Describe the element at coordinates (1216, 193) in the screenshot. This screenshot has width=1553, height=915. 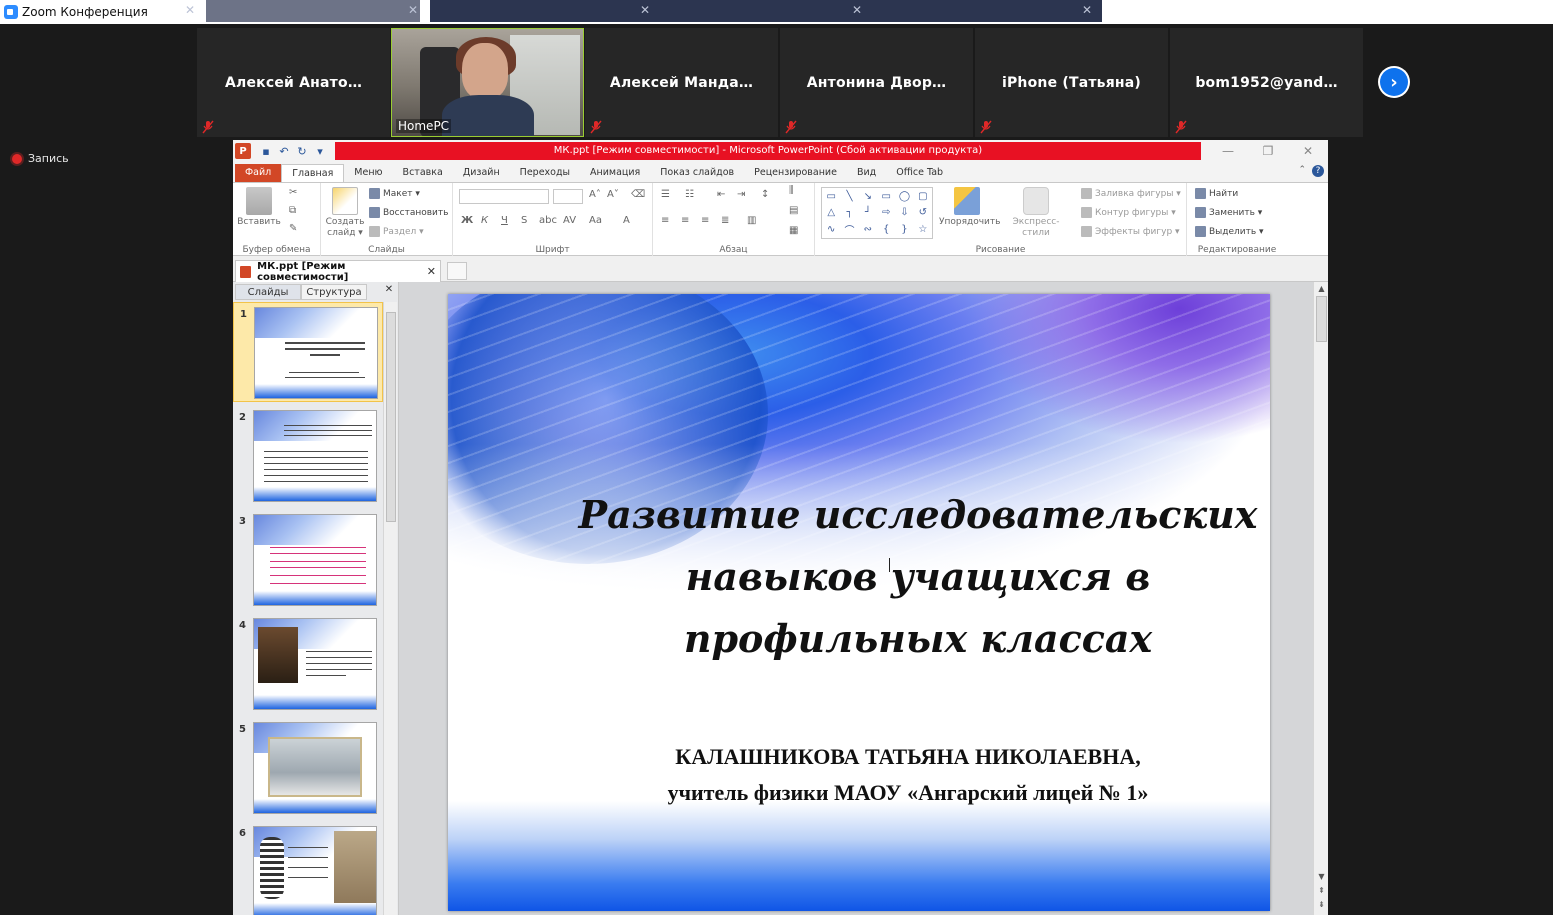
I see `find-button: Найти` at that location.